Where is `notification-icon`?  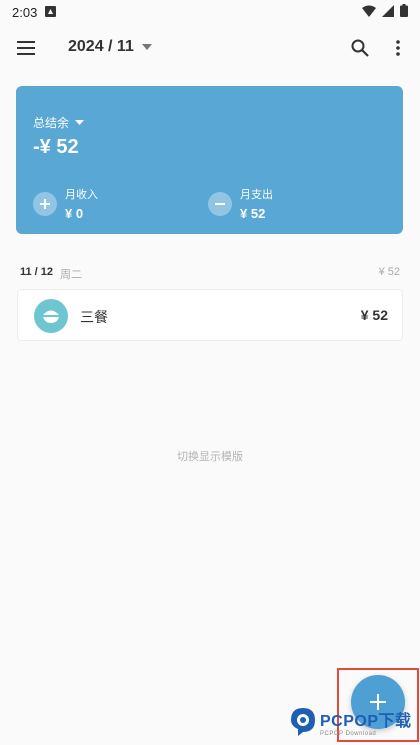 notification-icon is located at coordinates (51, 12).